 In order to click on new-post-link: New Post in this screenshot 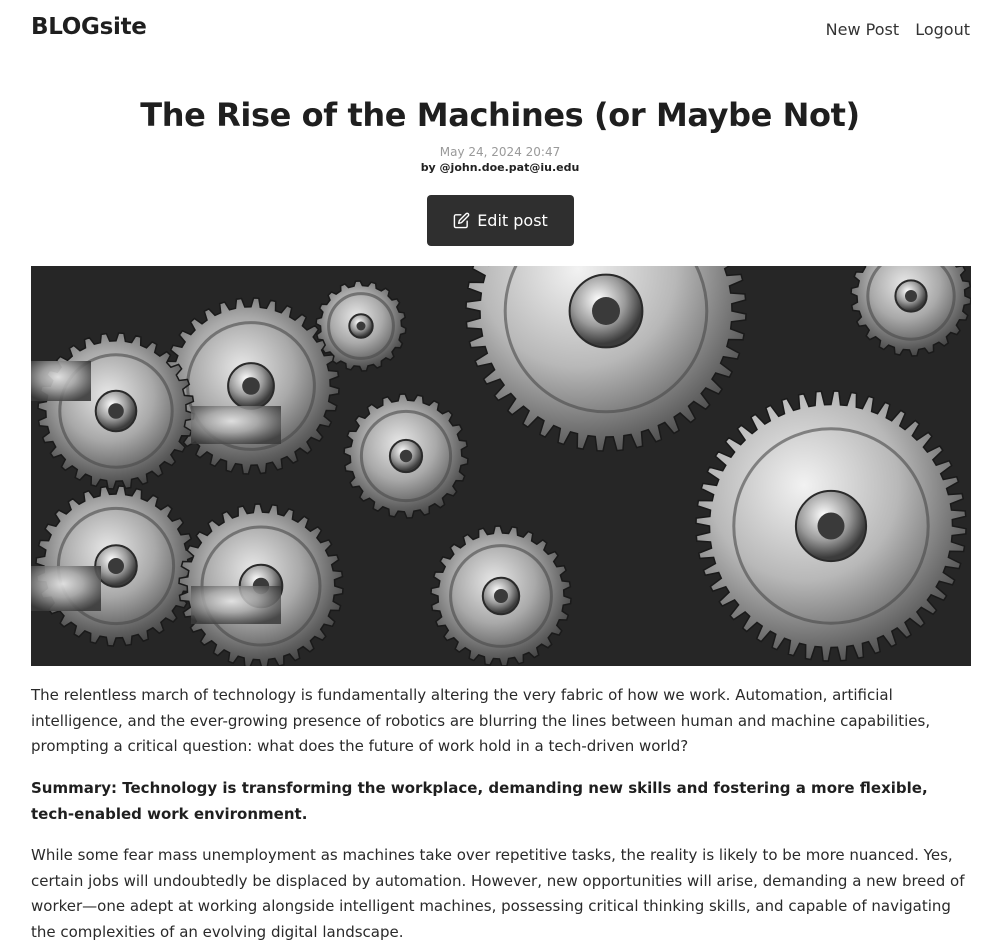, I will do `click(862, 29)`.